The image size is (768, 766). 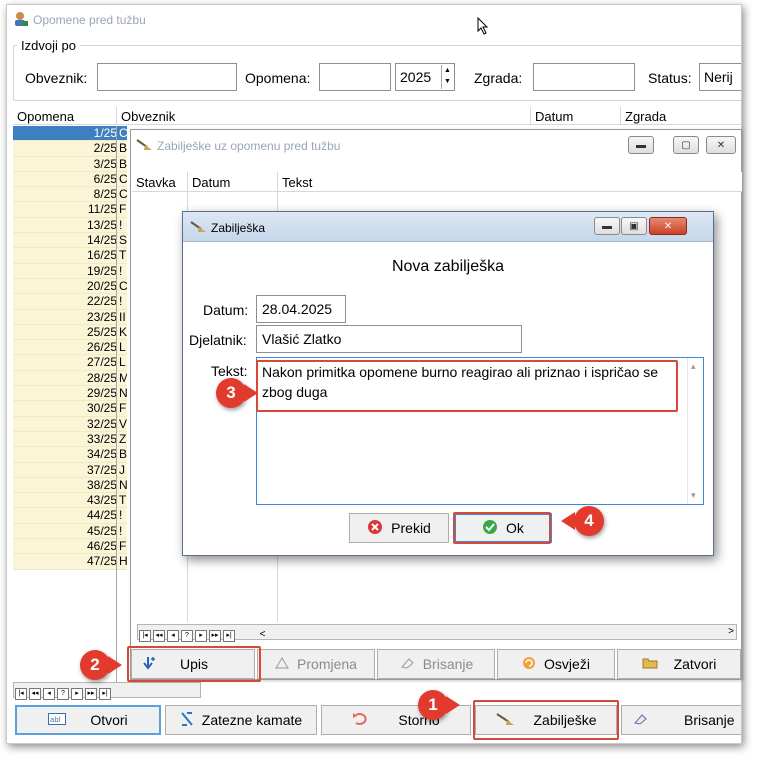 What do you see at coordinates (70, 409) in the screenshot?
I see `table-row: 30/25 F` at bounding box center [70, 409].